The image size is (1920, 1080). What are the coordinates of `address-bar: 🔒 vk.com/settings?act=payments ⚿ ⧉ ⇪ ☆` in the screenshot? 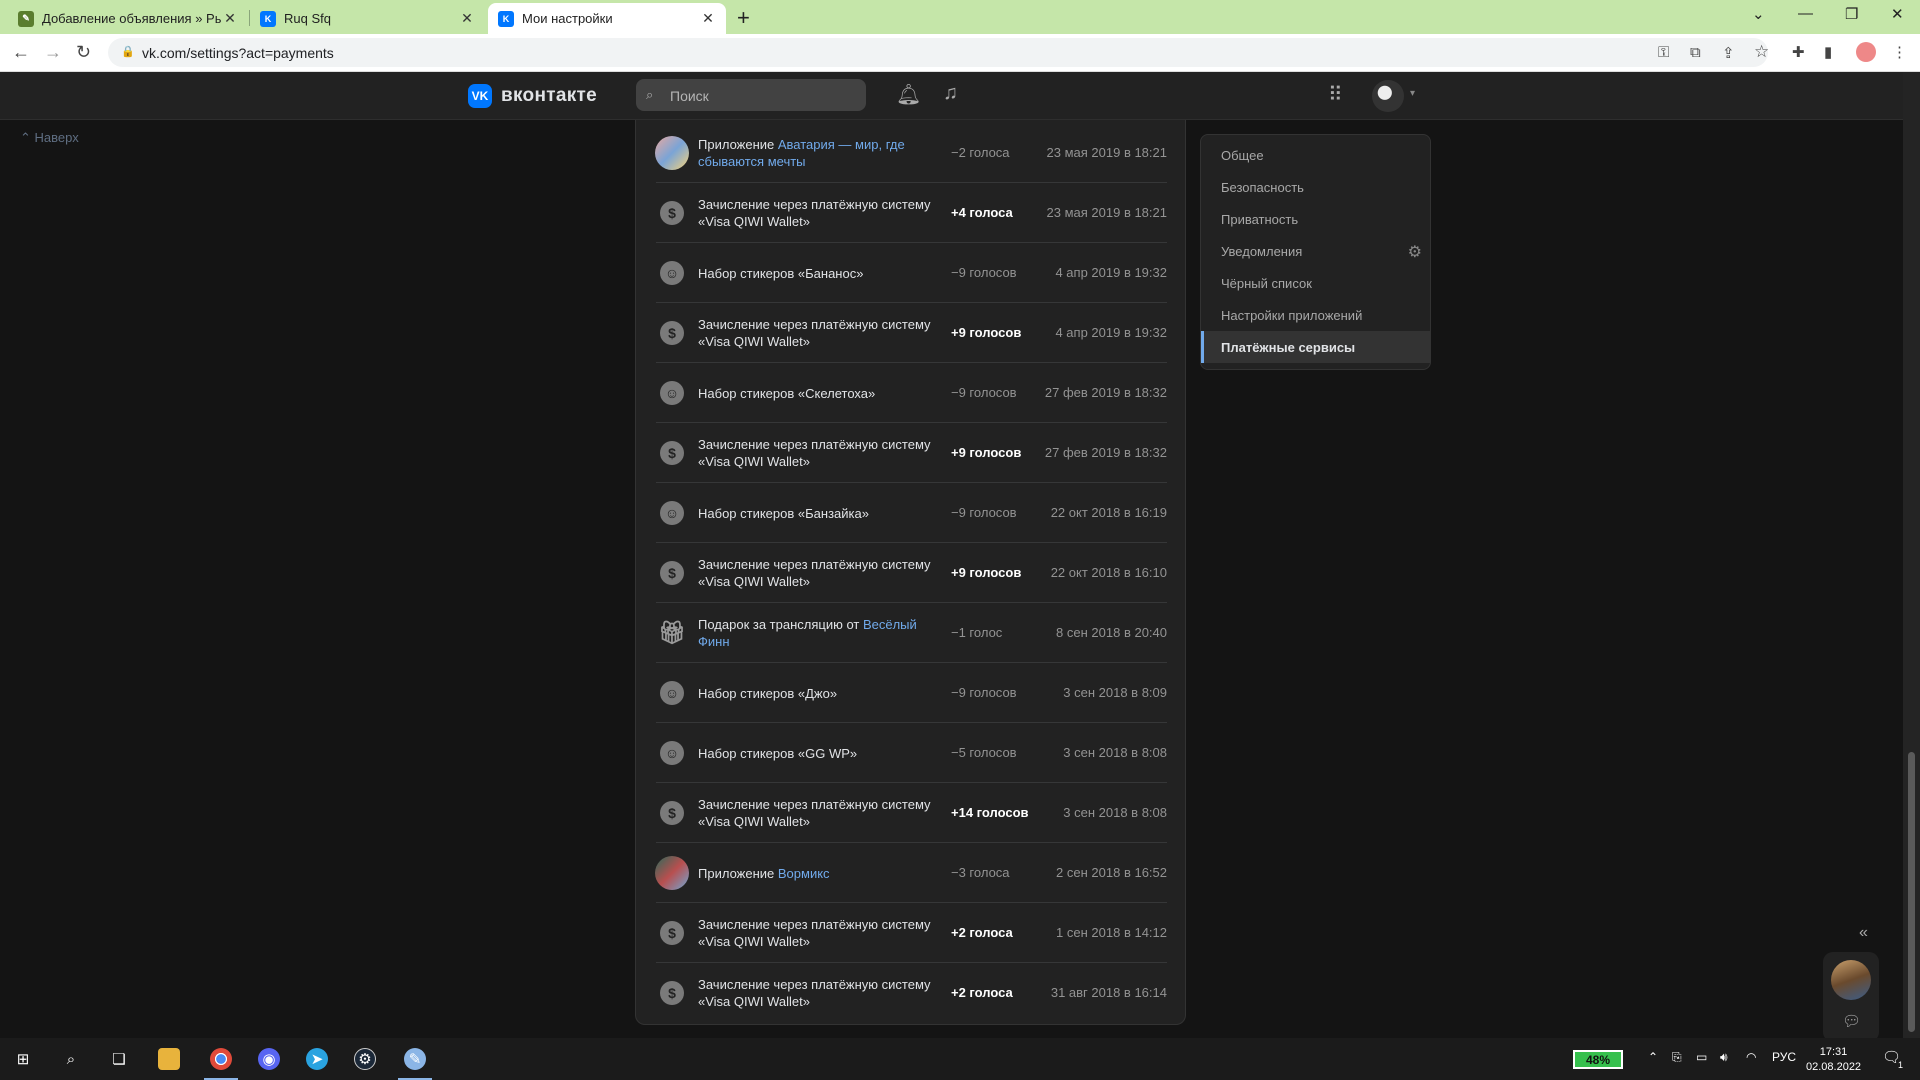 It's located at (938, 52).